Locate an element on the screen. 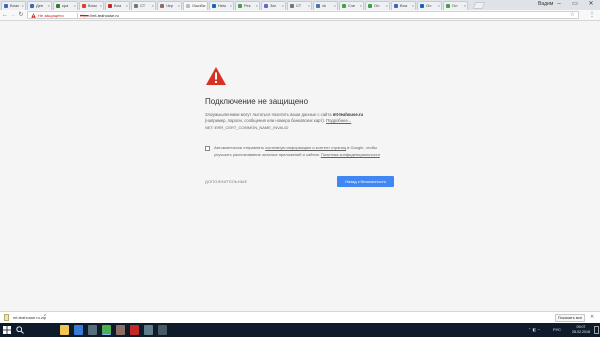 The image size is (600, 337). privacy-policy-link: Политика конфиденциальности is located at coordinates (350, 154).